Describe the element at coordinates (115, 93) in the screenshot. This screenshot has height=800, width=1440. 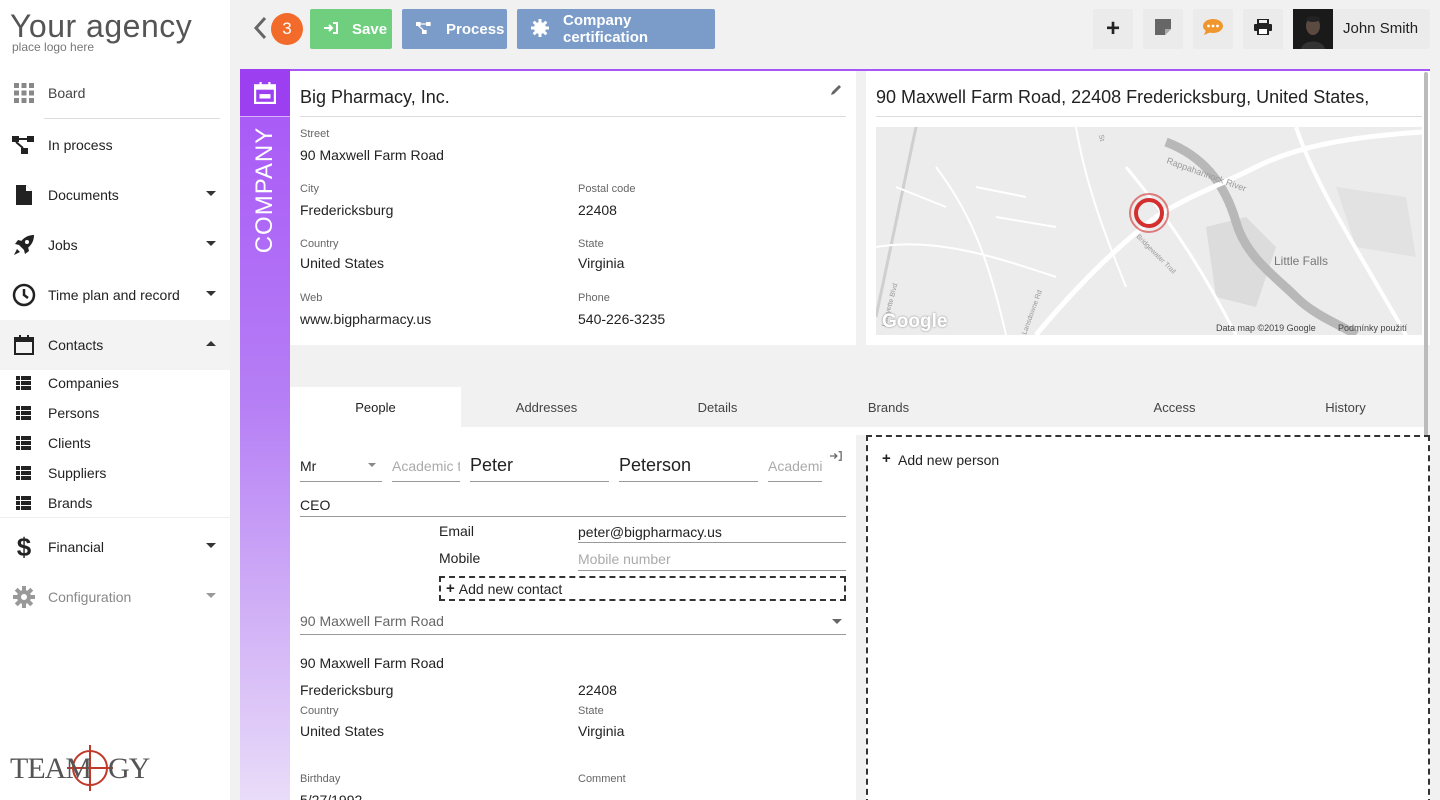
I see `sidebar-item-board: Board` at that location.